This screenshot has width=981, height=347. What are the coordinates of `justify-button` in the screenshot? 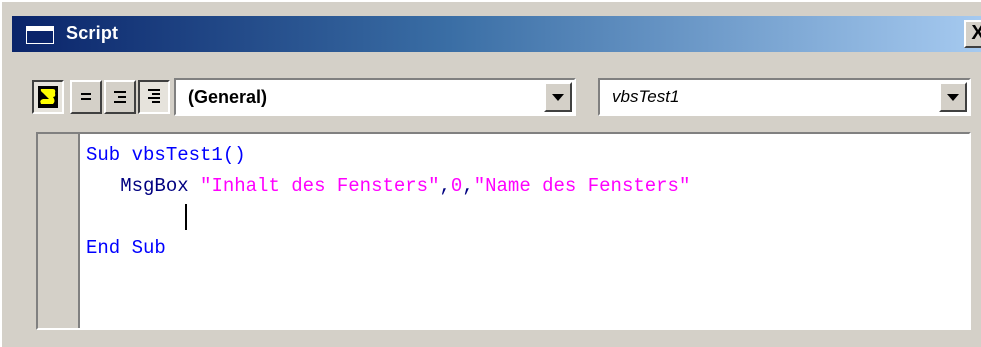 It's located at (154, 97).